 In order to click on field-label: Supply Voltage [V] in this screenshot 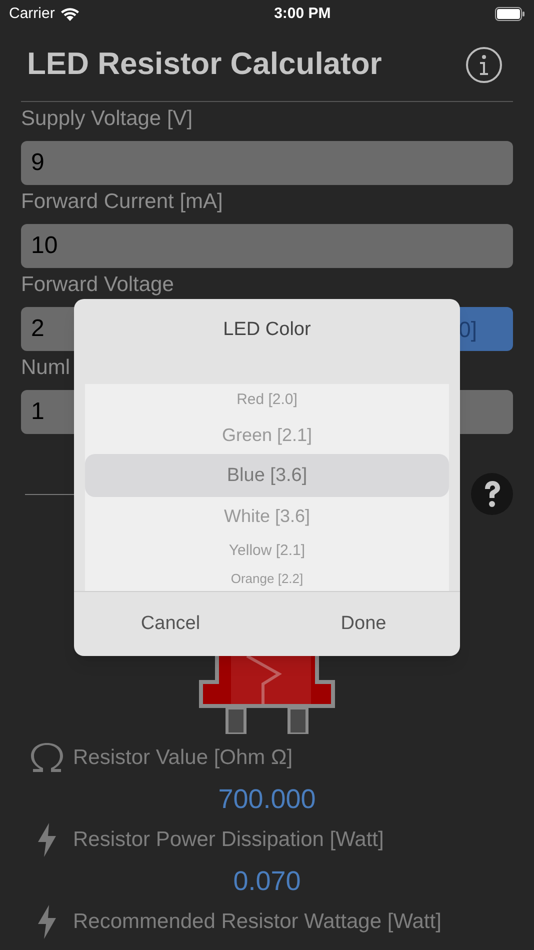, I will do `click(107, 119)`.